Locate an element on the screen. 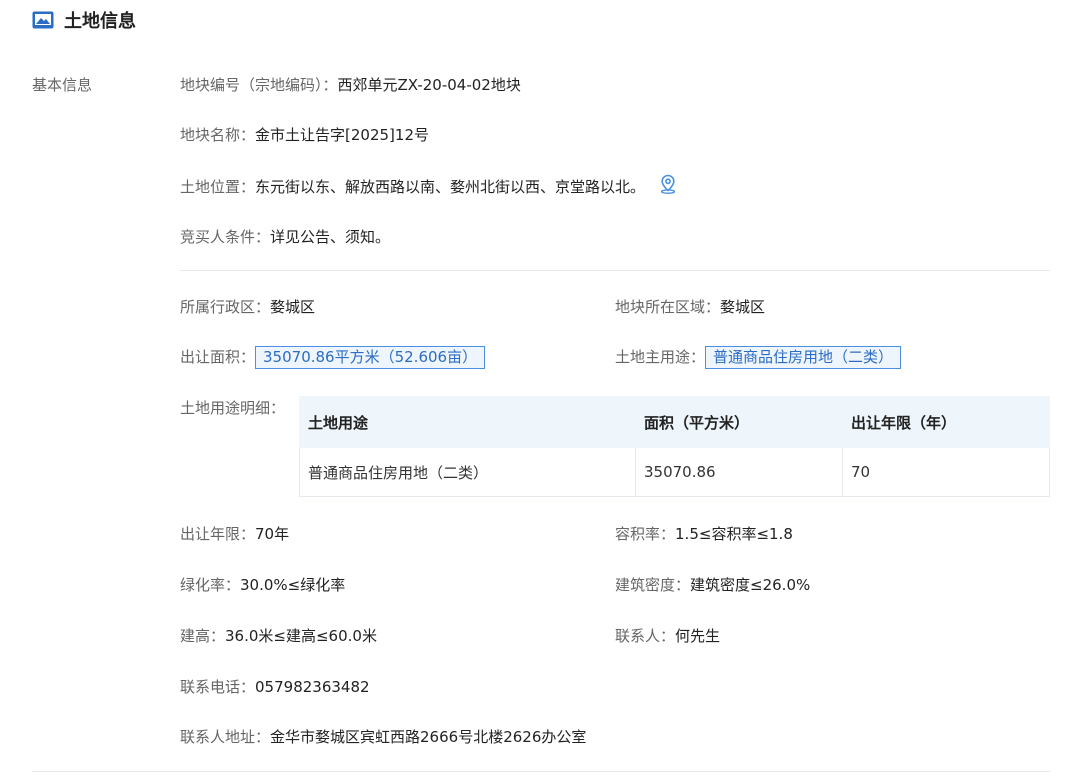  green-row: 绿化率：30.0%≤绿化率 is located at coordinates (262, 585).